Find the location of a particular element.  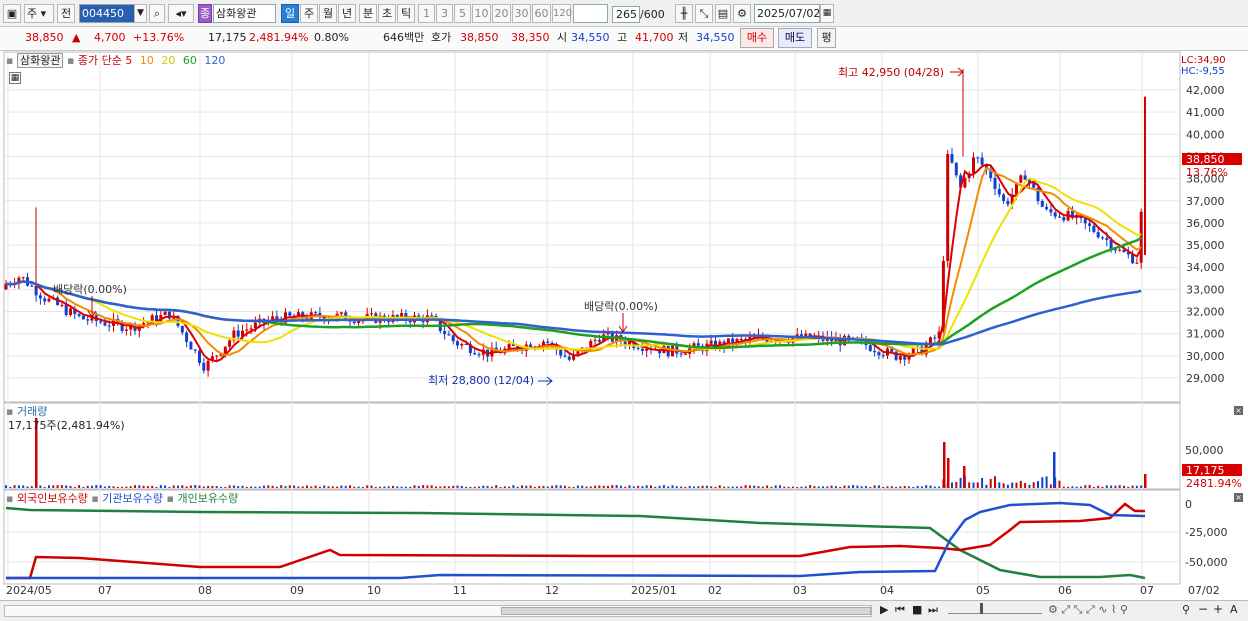

interval-1-button: 1 is located at coordinates (426, 13).